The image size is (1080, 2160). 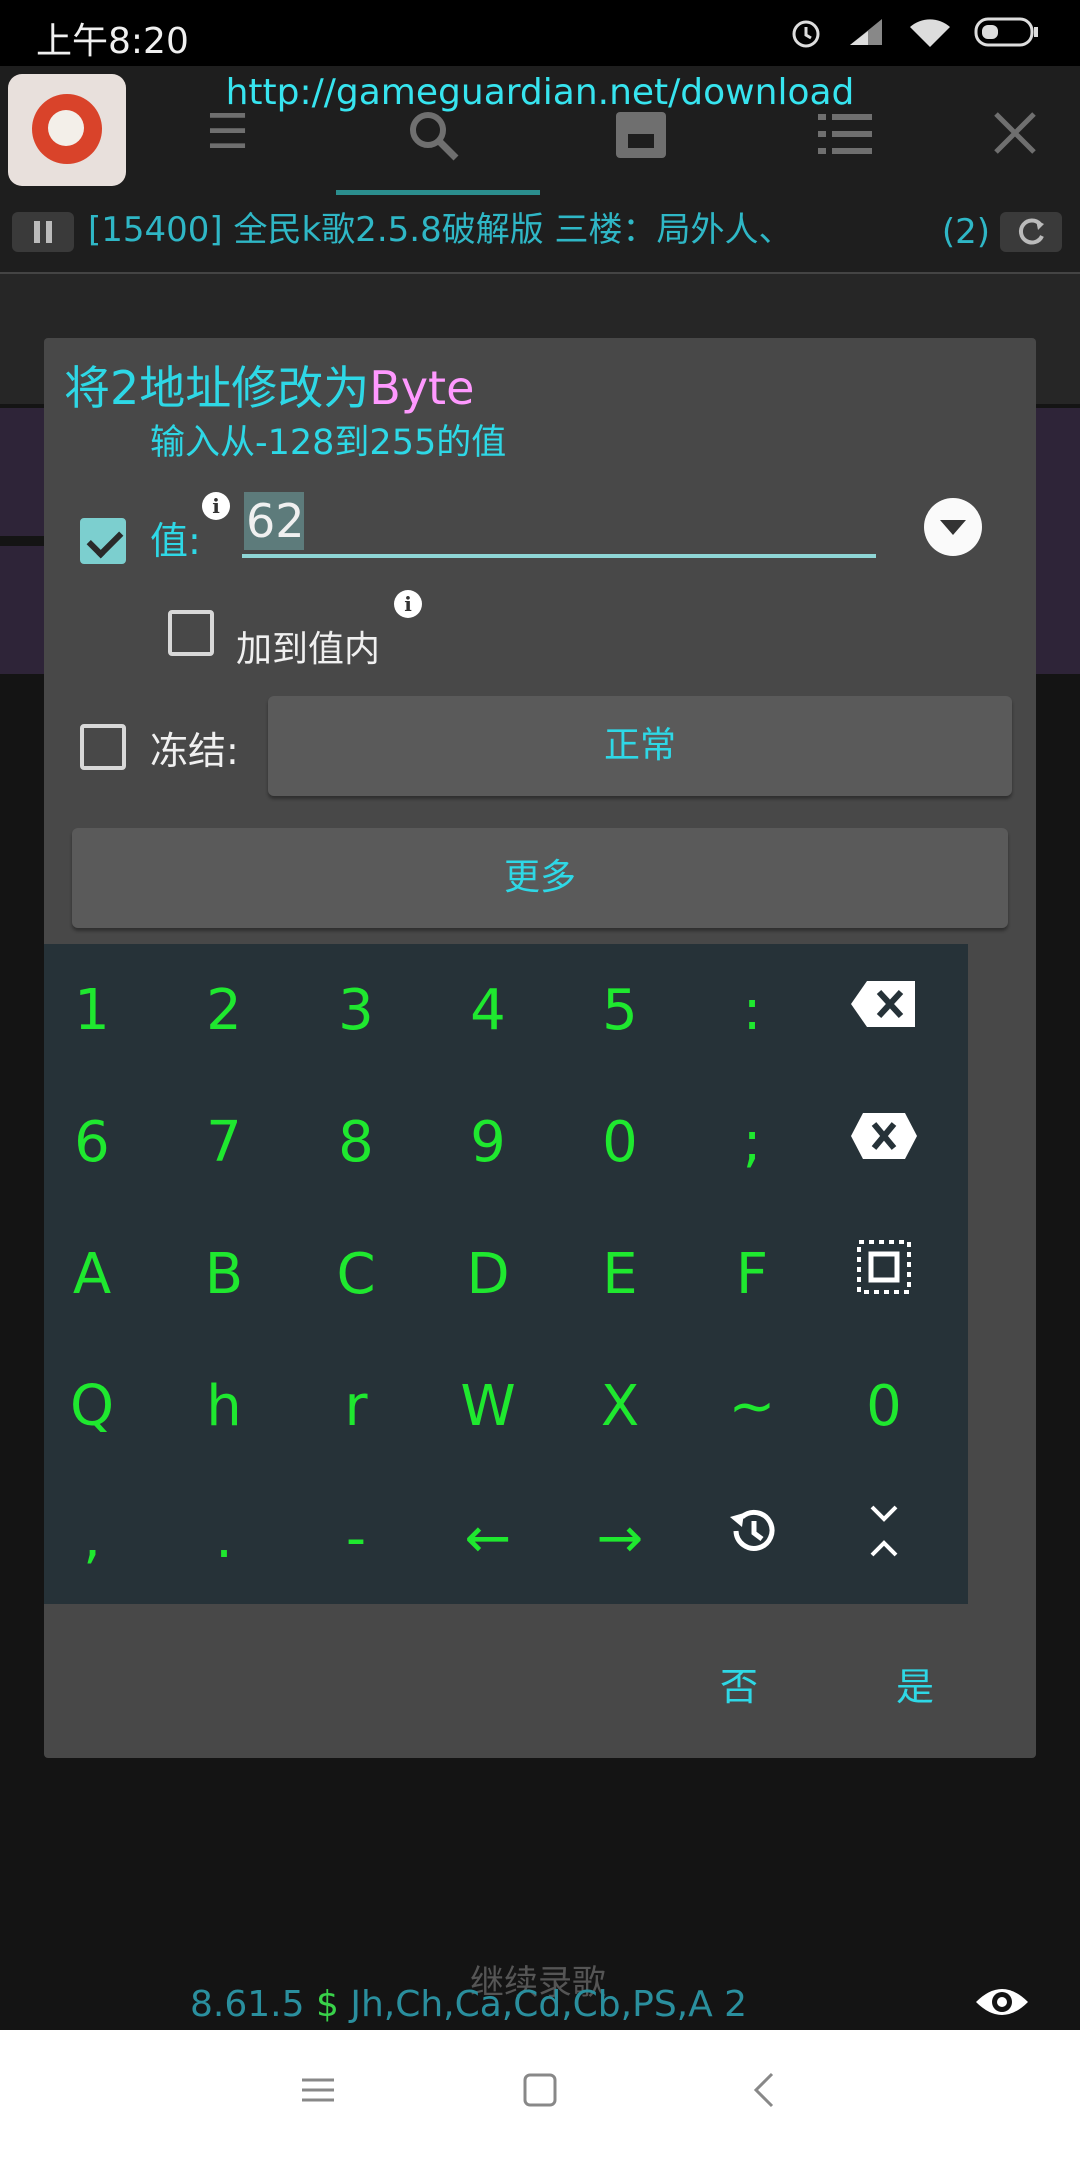 What do you see at coordinates (764, 2090) in the screenshot?
I see `back-nav-icon` at bounding box center [764, 2090].